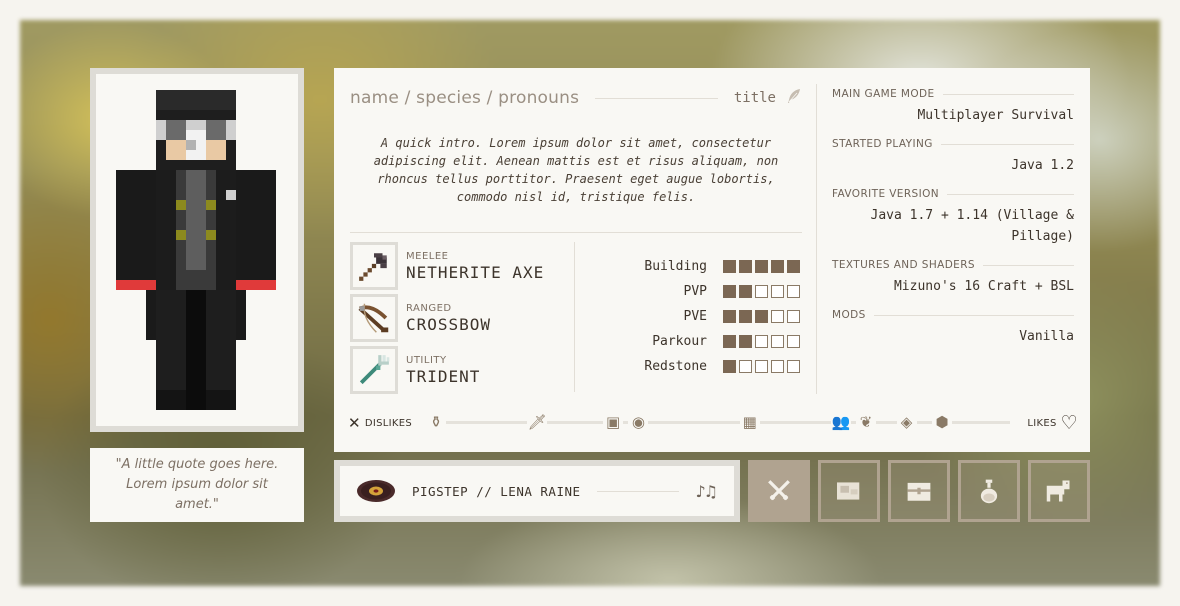 The width and height of the screenshot is (1180, 606). I want to click on map-icon, so click(848, 491).